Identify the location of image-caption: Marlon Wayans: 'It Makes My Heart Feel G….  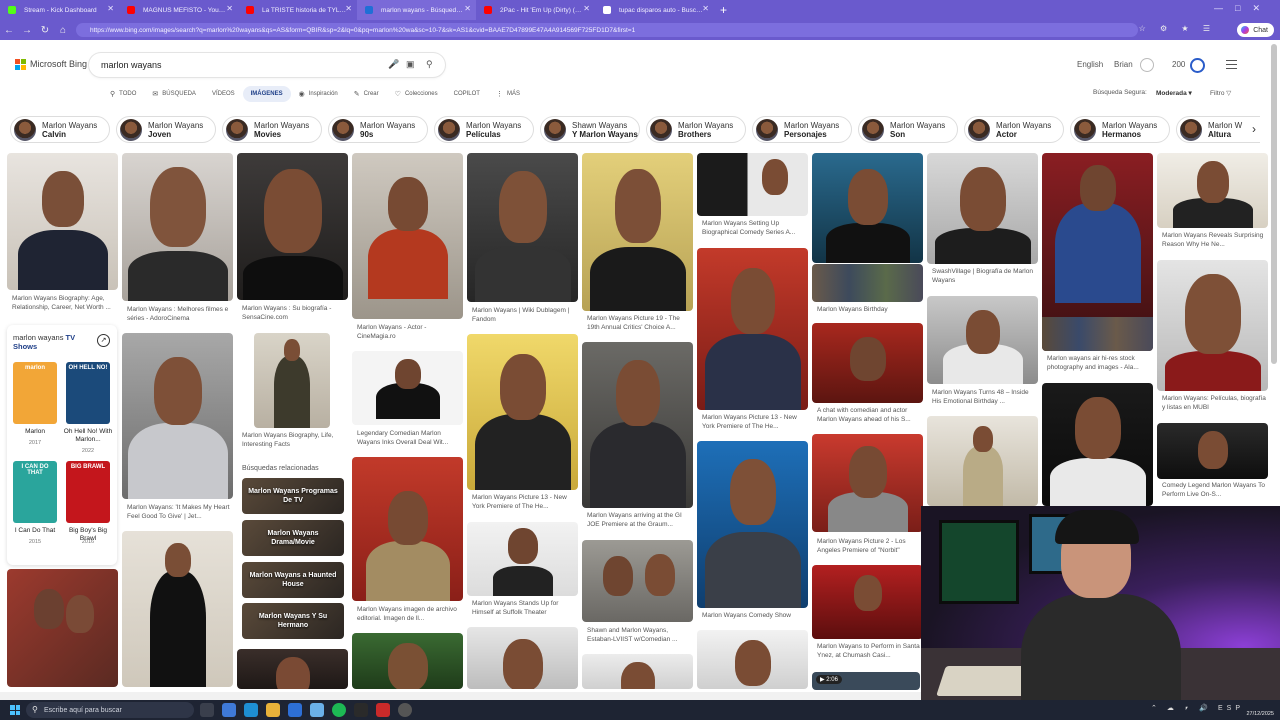
(180, 513).